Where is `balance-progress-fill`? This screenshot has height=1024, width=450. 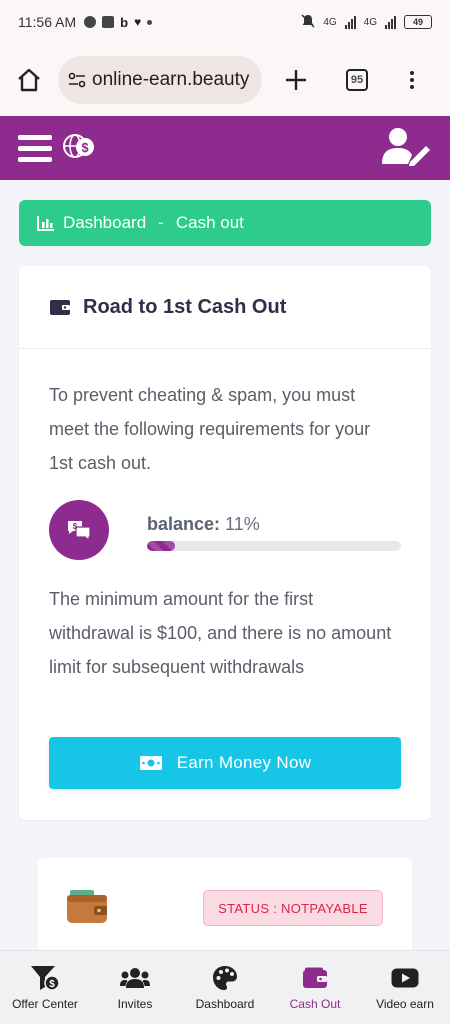
balance-progress-fill is located at coordinates (161, 546).